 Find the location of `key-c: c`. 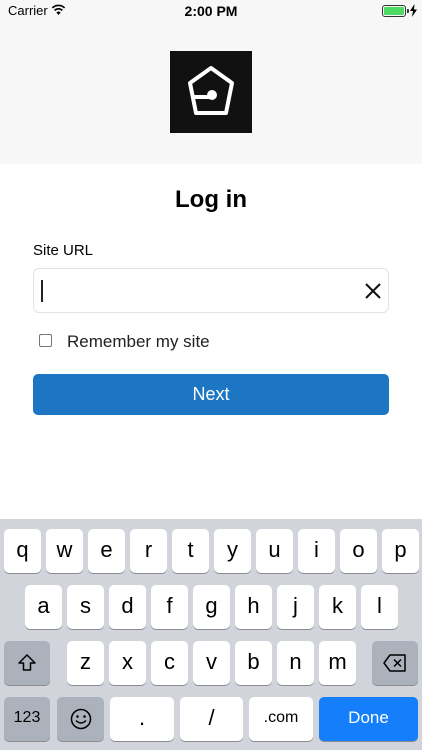

key-c: c is located at coordinates (169, 663).